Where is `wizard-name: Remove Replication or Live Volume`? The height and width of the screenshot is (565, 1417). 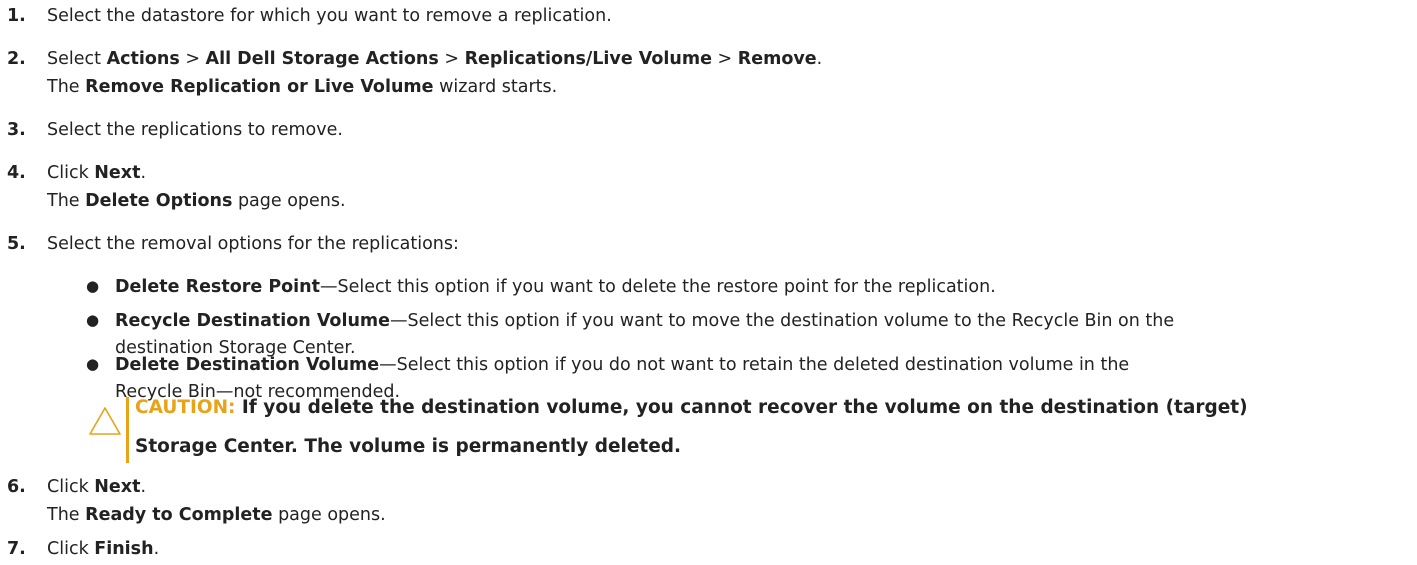
wizard-name: Remove Replication or Live Volume is located at coordinates (259, 87).